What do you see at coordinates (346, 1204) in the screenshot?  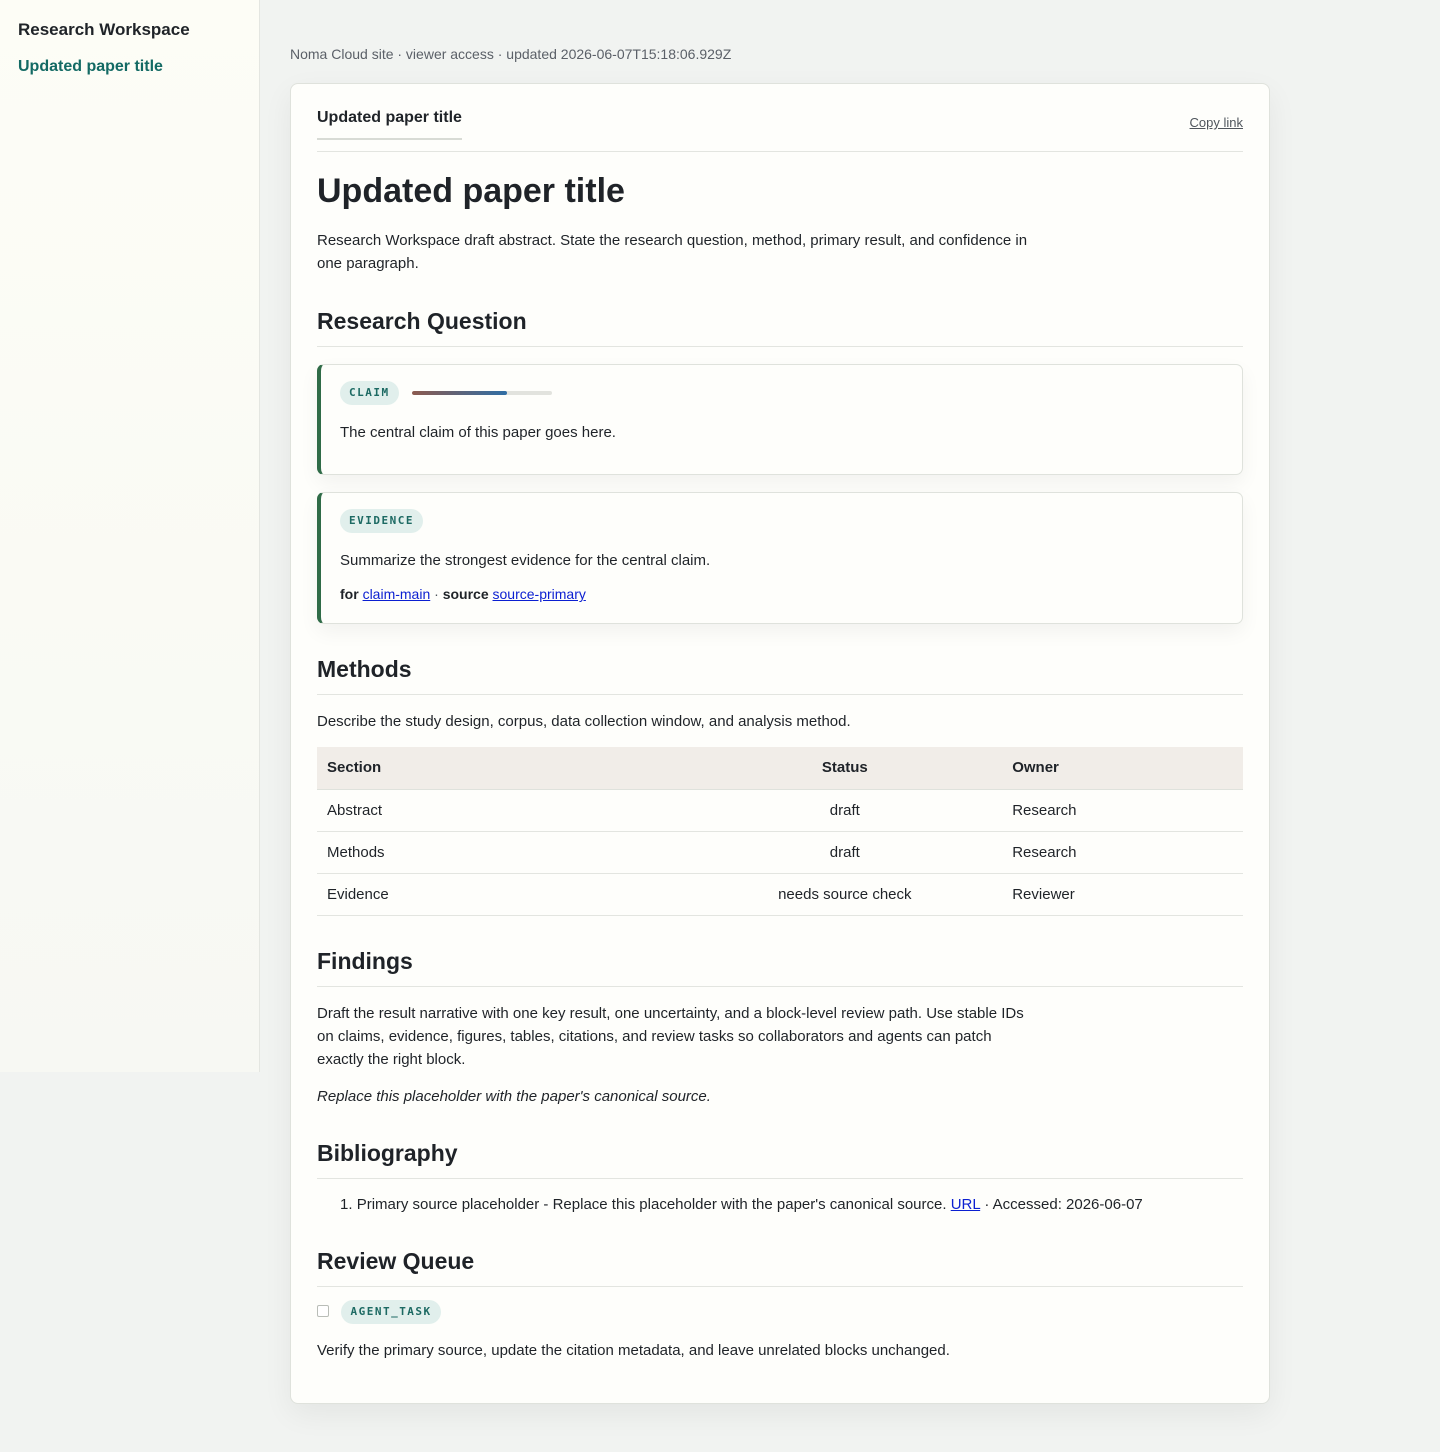 I see `reference-number: 1.` at bounding box center [346, 1204].